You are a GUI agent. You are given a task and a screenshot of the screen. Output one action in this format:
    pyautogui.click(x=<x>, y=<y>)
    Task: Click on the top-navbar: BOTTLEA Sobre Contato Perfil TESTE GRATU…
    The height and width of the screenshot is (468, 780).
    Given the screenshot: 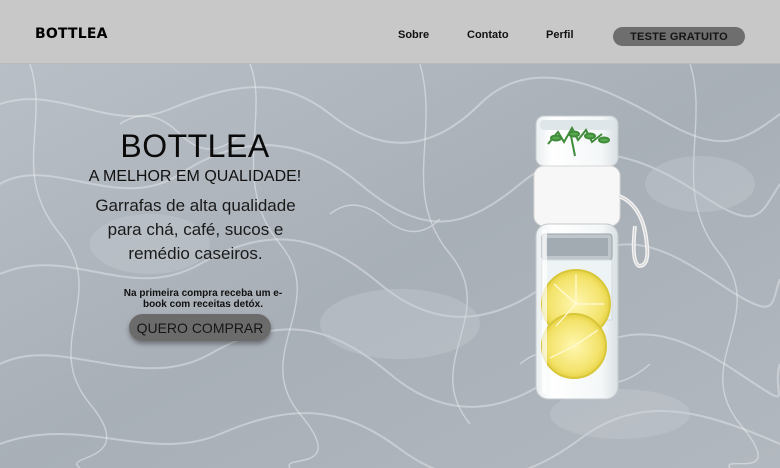 What is the action you would take?
    pyautogui.click(x=390, y=32)
    